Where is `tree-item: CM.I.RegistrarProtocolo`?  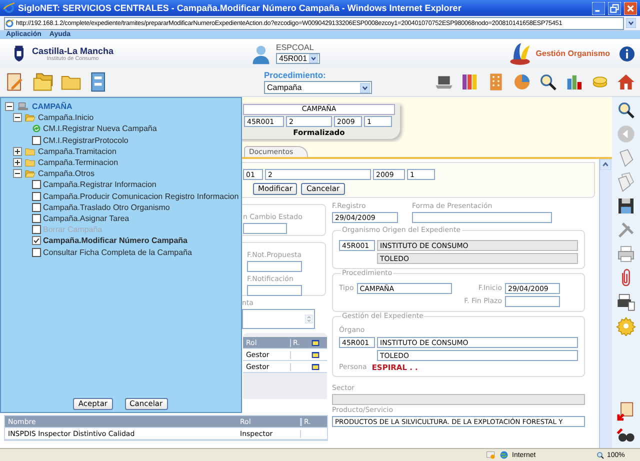 tree-item: CM.I.RegistrarProtocolo is located at coordinates (85, 140).